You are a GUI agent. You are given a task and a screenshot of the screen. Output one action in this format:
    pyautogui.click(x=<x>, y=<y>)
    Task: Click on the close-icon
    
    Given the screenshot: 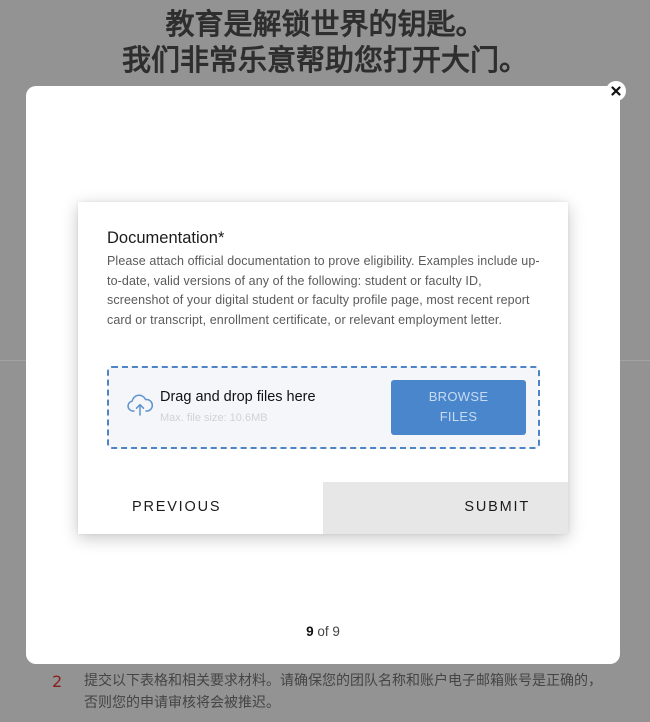 What is the action you would take?
    pyautogui.click(x=616, y=91)
    